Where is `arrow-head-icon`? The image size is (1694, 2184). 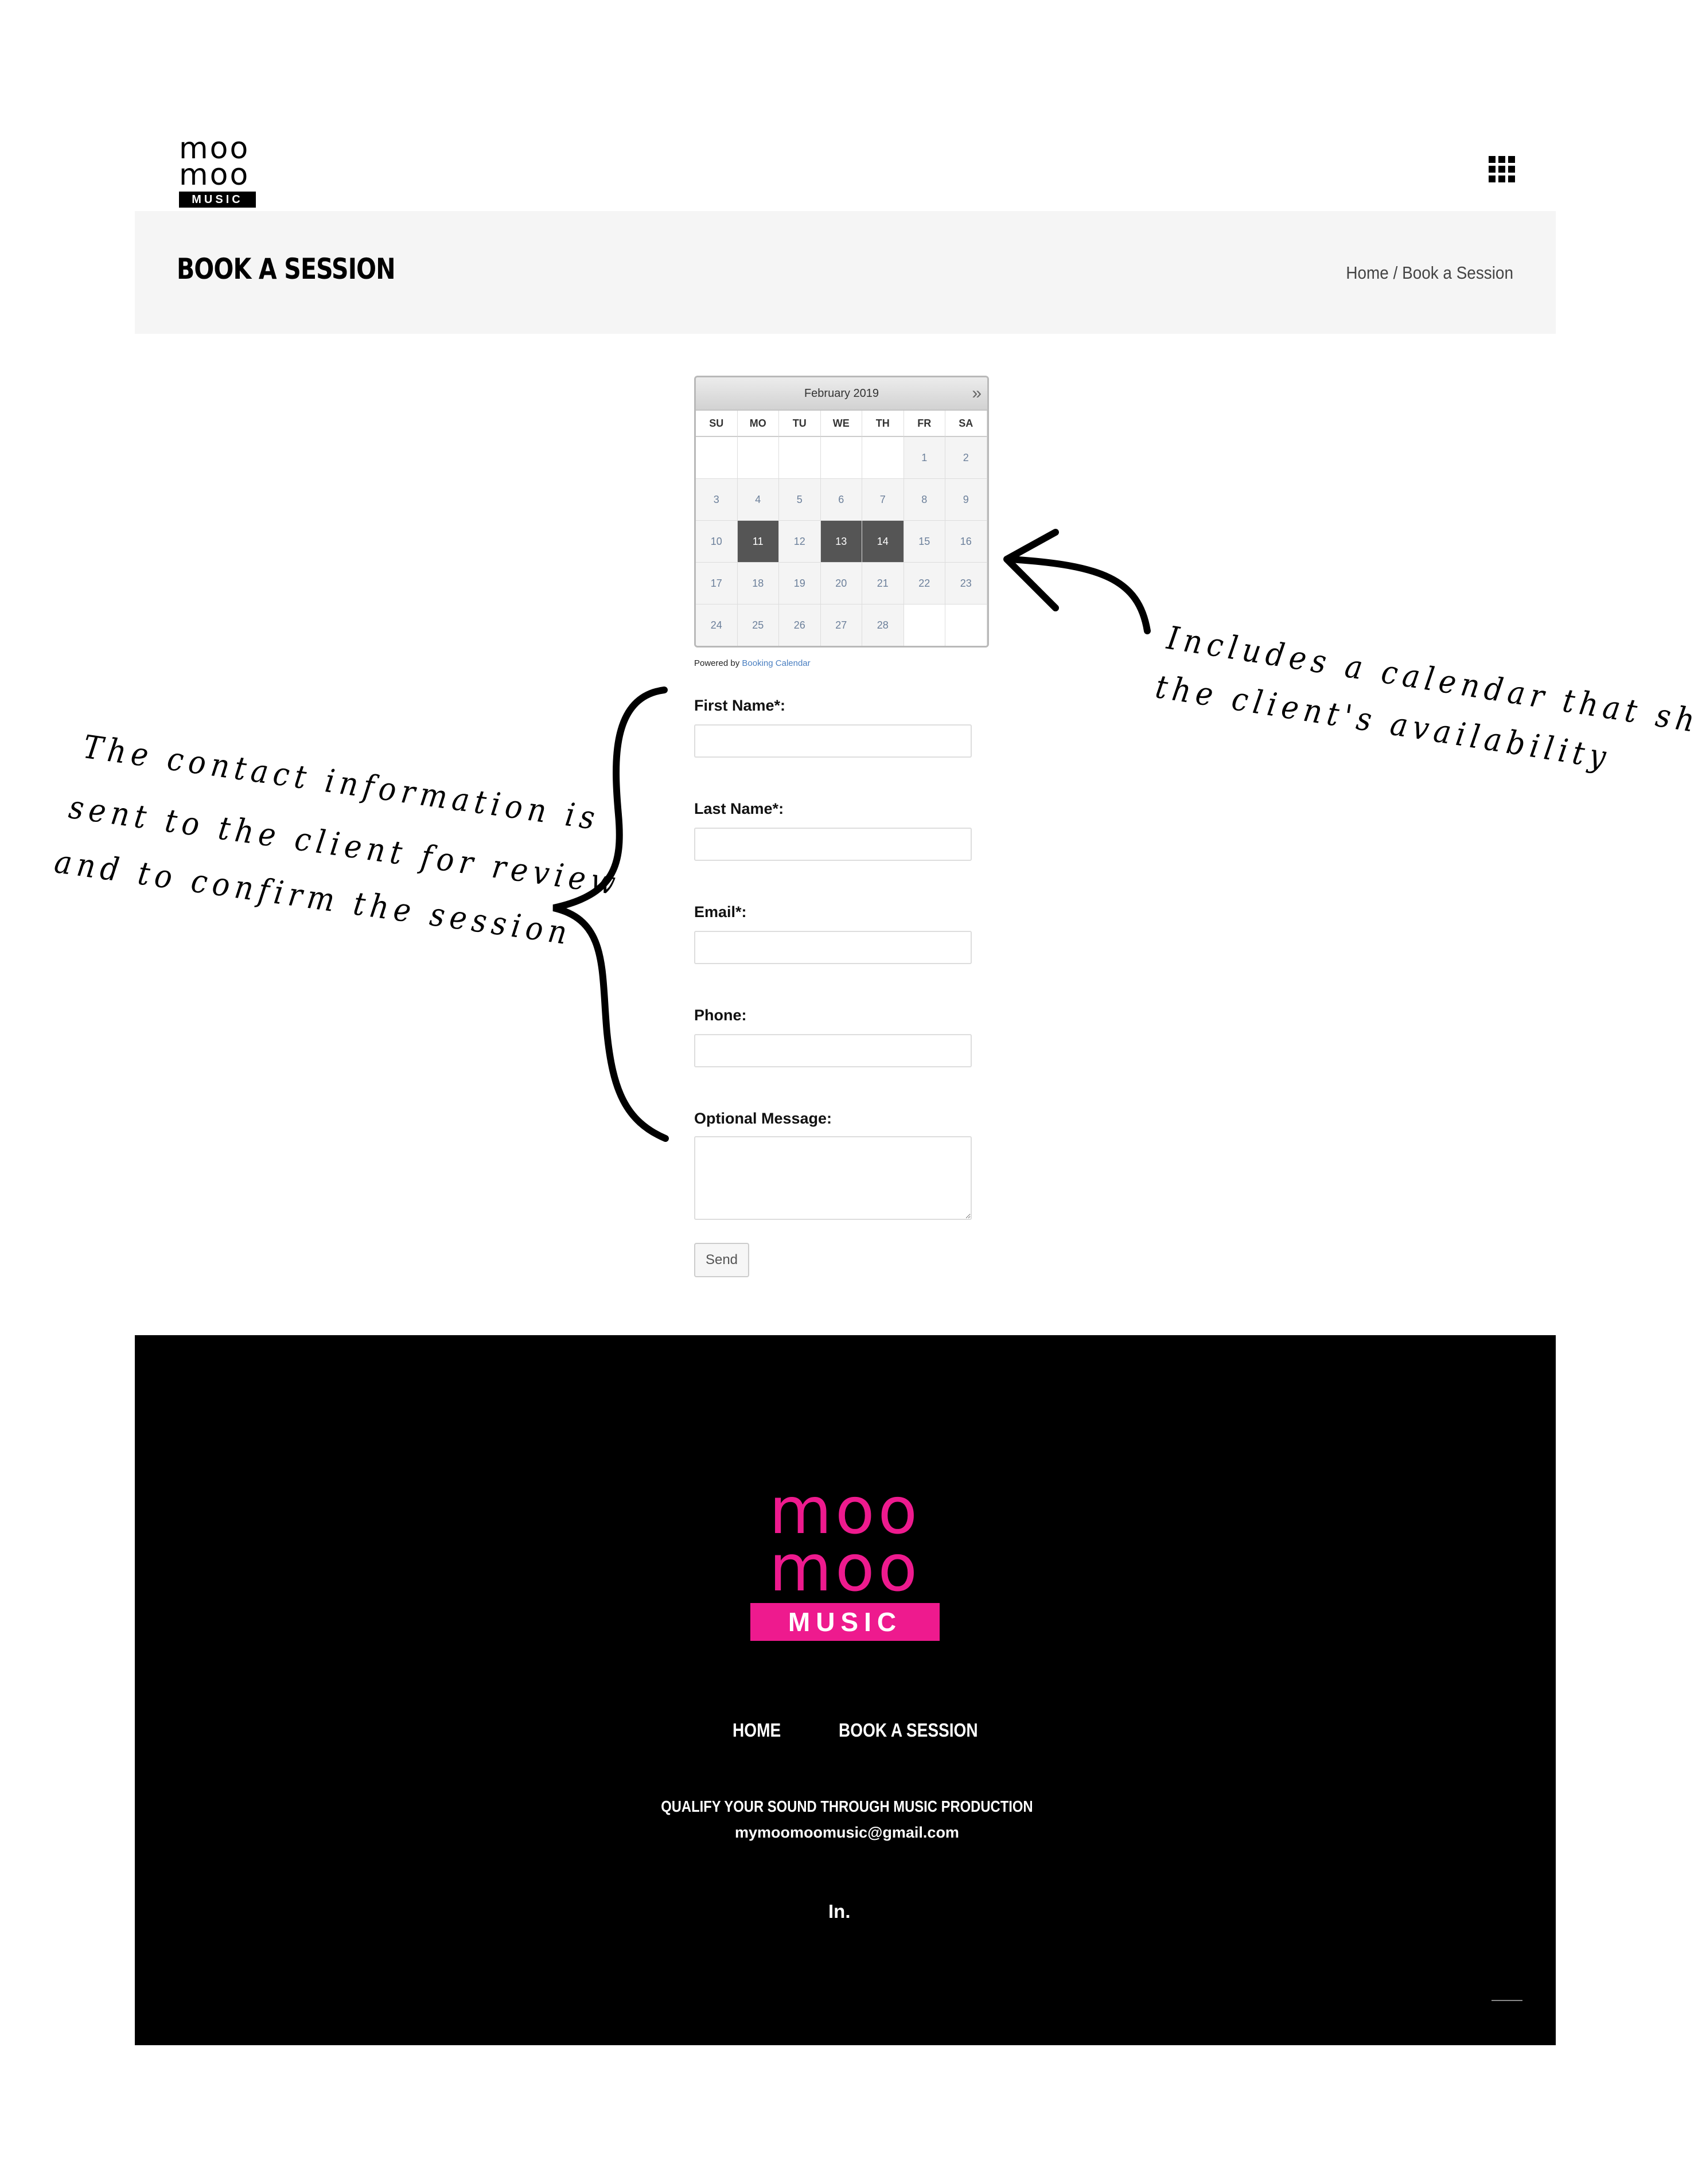
arrow-head-icon is located at coordinates (1031, 570).